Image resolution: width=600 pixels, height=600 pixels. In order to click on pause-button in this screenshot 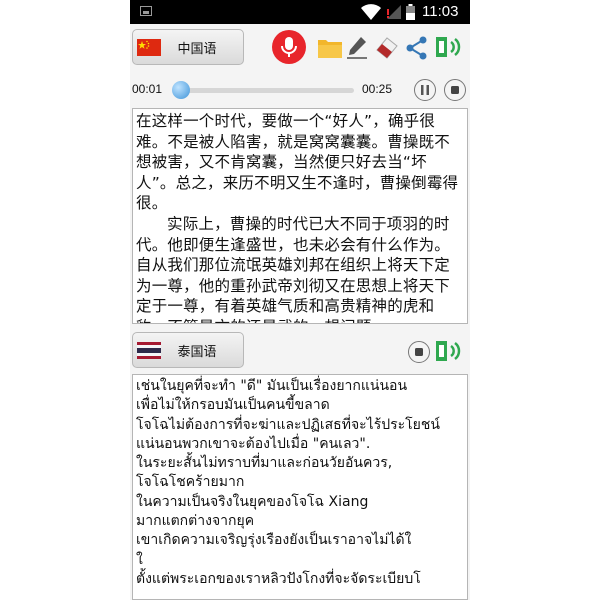, I will do `click(425, 90)`.